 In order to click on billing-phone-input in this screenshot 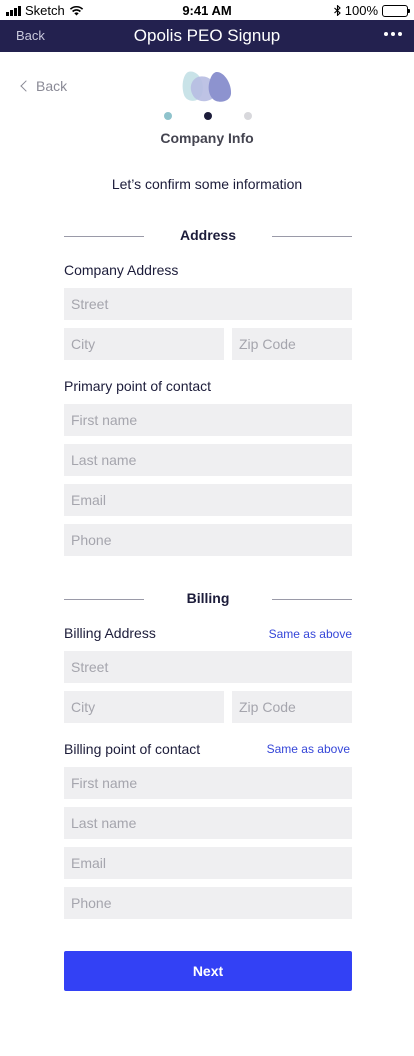, I will do `click(208, 903)`.